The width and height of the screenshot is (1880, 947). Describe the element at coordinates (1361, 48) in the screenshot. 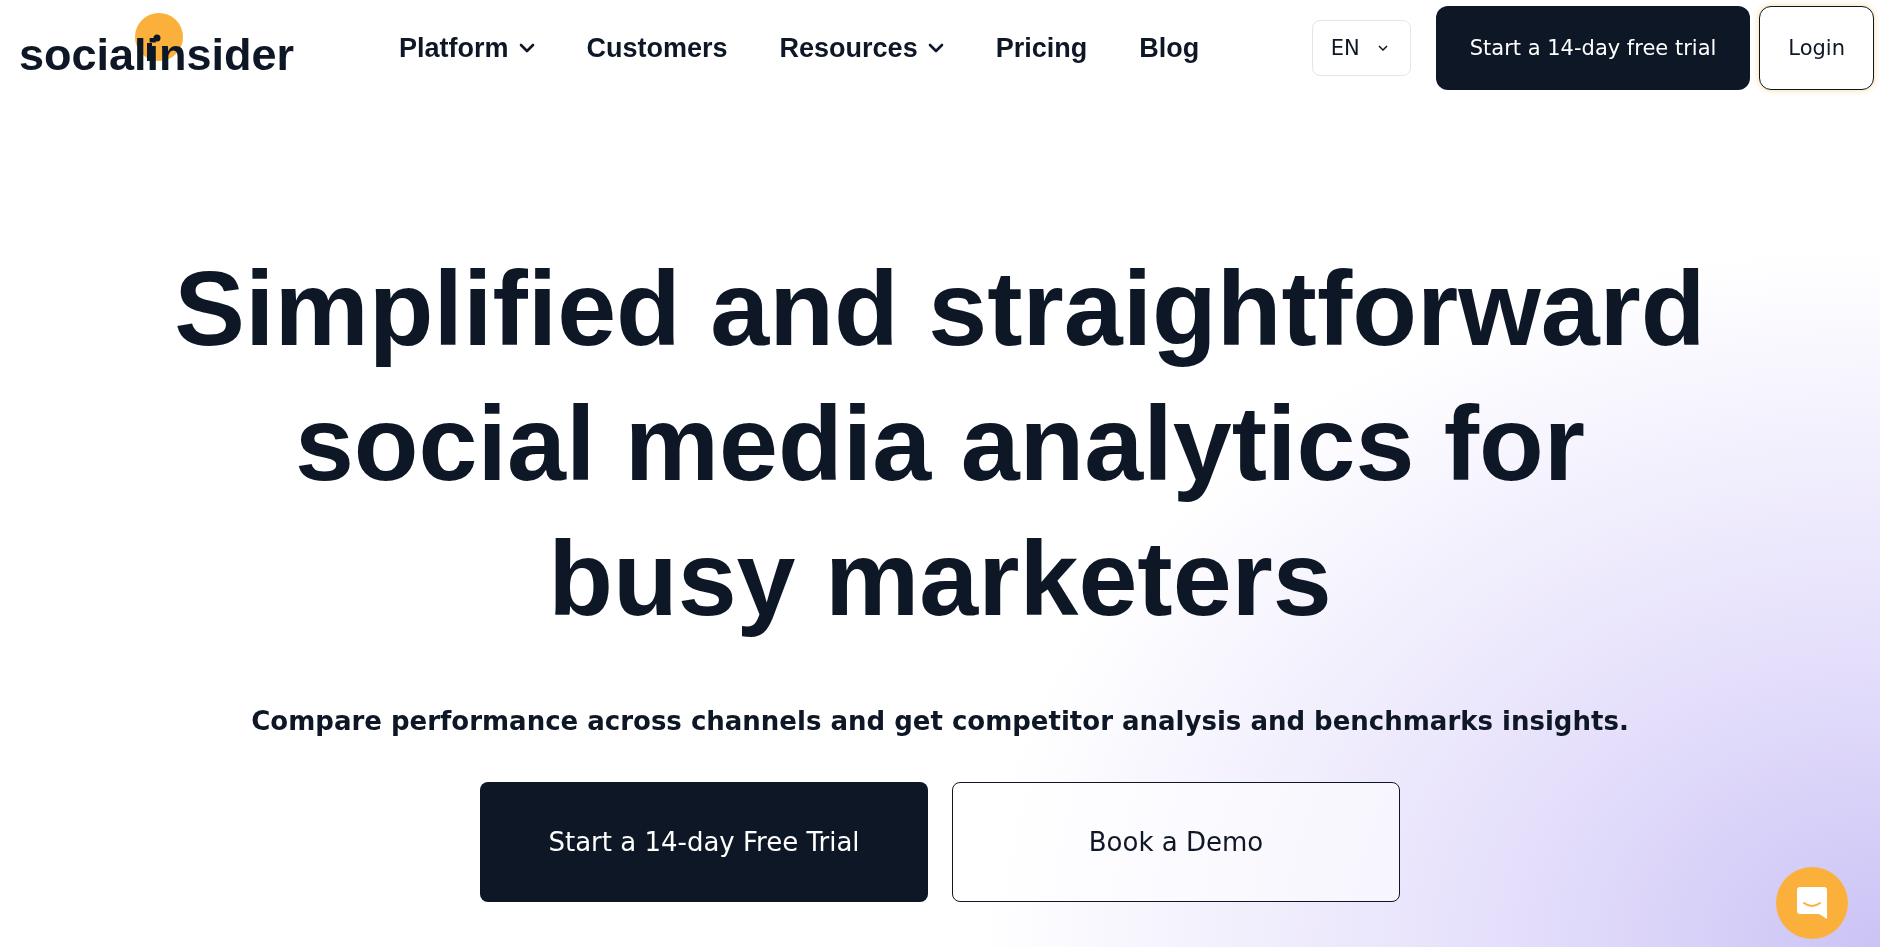

I see `language-selector: EN` at that location.